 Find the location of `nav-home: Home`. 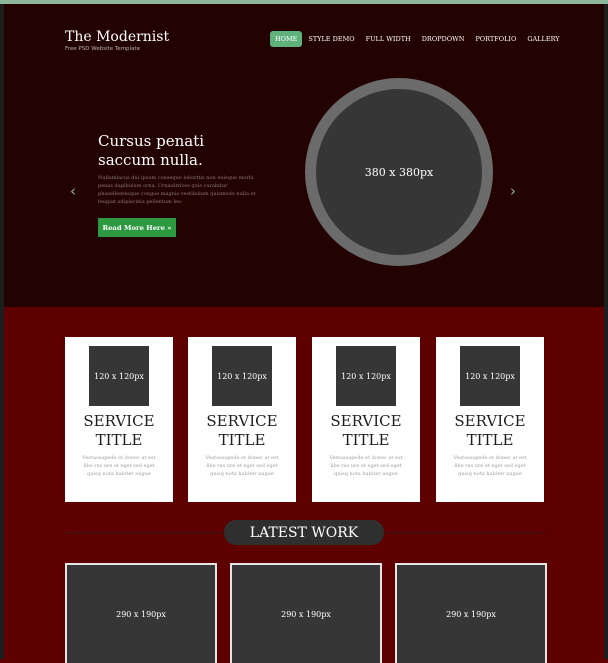

nav-home: Home is located at coordinates (286, 39).